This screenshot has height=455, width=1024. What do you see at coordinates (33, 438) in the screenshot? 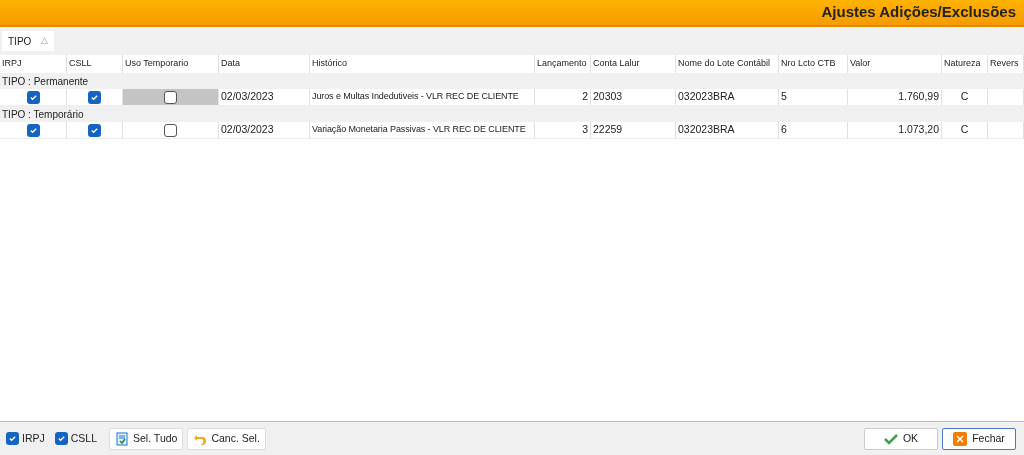
I see `checkbox-label: IRPJ` at bounding box center [33, 438].